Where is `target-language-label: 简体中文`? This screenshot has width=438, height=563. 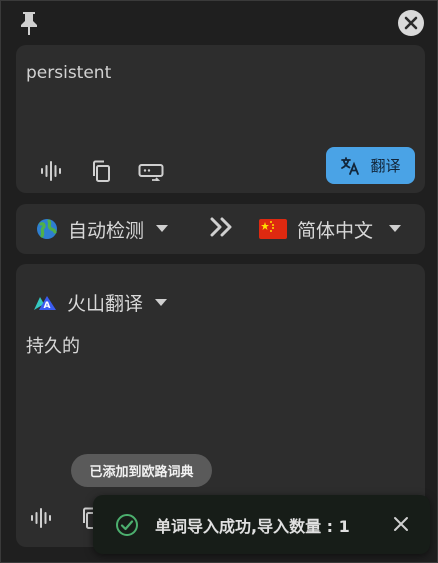
target-language-label: 简体中文 is located at coordinates (335, 230).